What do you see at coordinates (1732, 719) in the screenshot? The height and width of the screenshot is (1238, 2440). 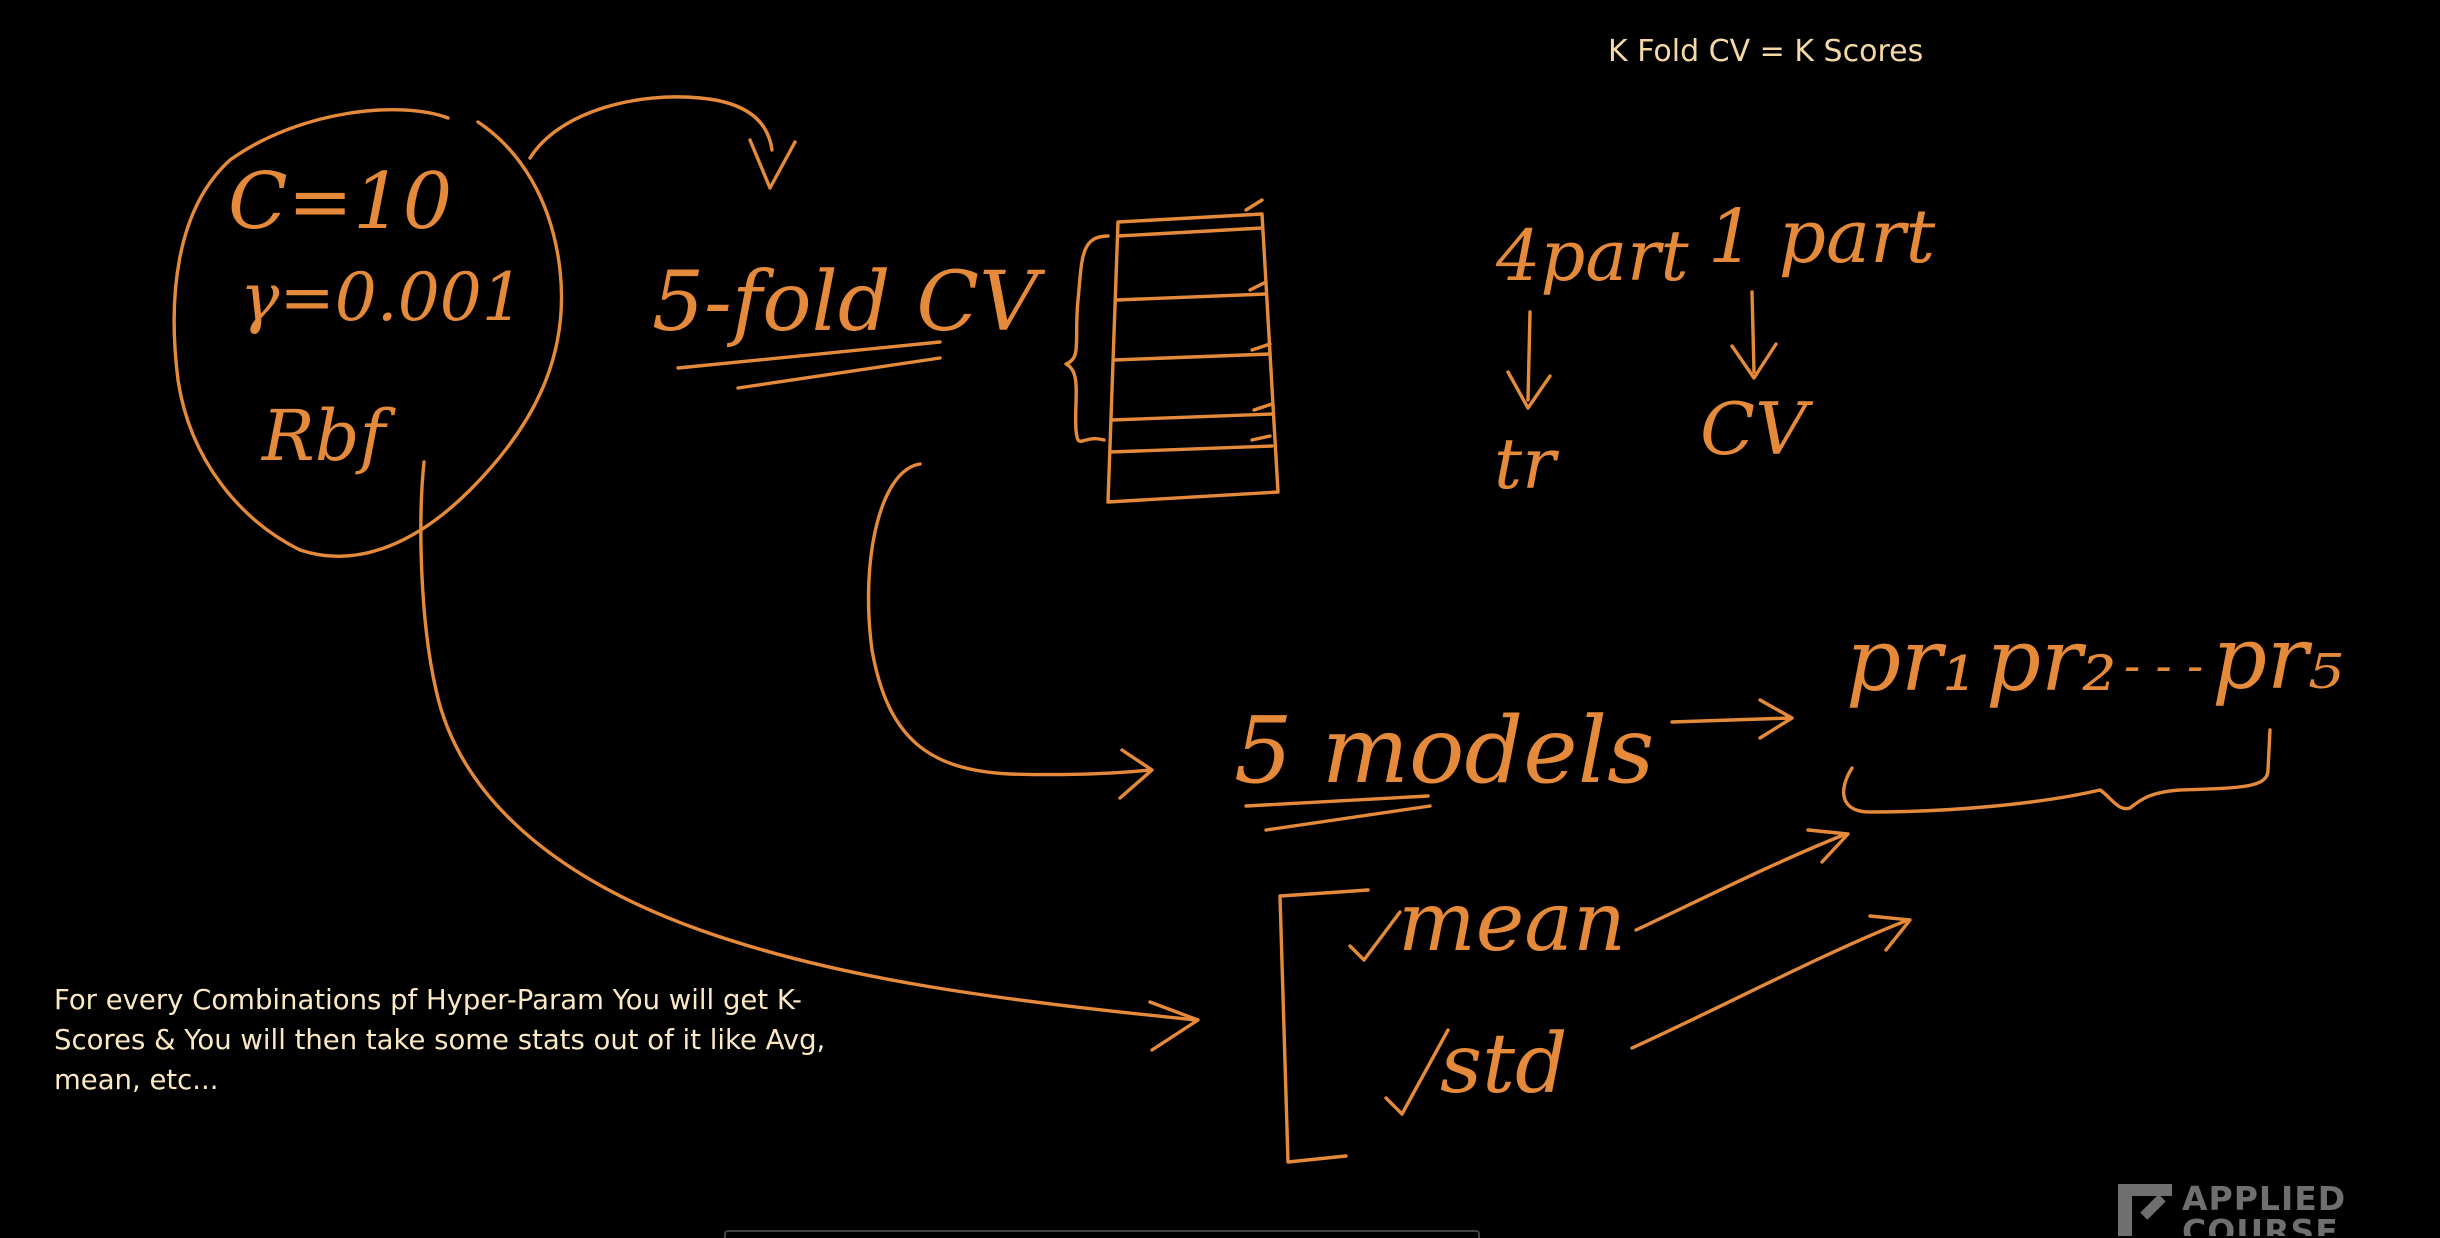 I see `arrow-models-to-pr` at bounding box center [1732, 719].